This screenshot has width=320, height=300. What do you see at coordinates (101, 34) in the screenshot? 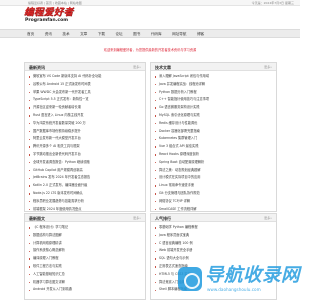
I see `nav-item-download: 下载` at bounding box center [101, 34].